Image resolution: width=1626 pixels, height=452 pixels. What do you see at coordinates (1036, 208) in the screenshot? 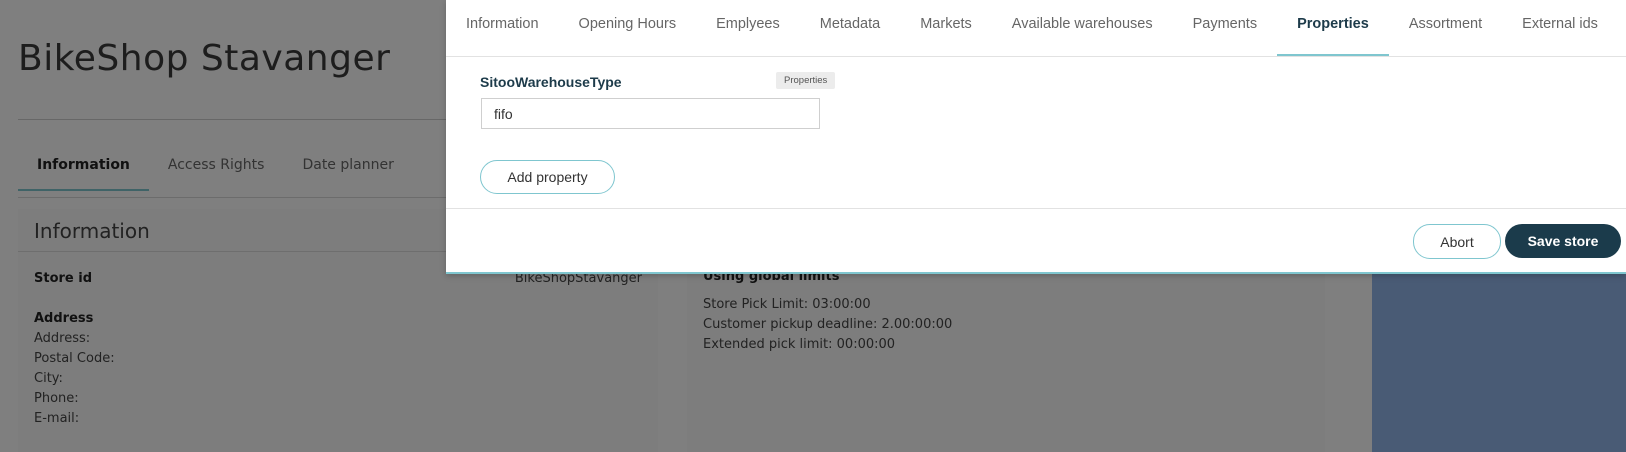
I see `modal-footer-divider` at bounding box center [1036, 208].